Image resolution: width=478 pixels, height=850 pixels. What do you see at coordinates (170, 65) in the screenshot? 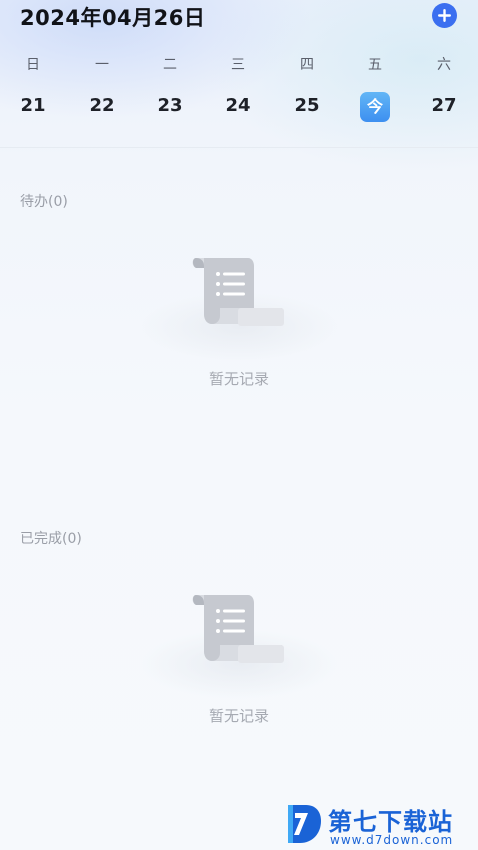
I see `weekday-label: 二` at bounding box center [170, 65].